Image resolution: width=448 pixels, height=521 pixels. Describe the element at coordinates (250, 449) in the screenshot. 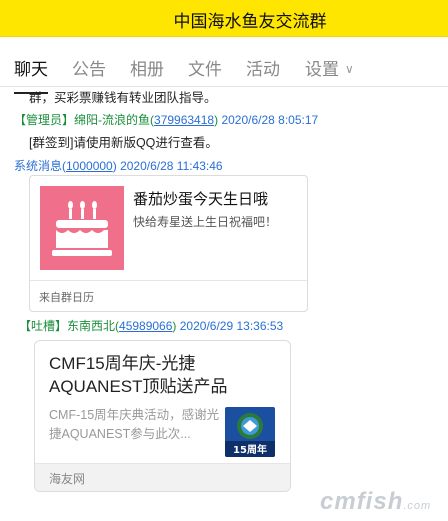

I see `thumbnail-caption: 15周年` at that location.